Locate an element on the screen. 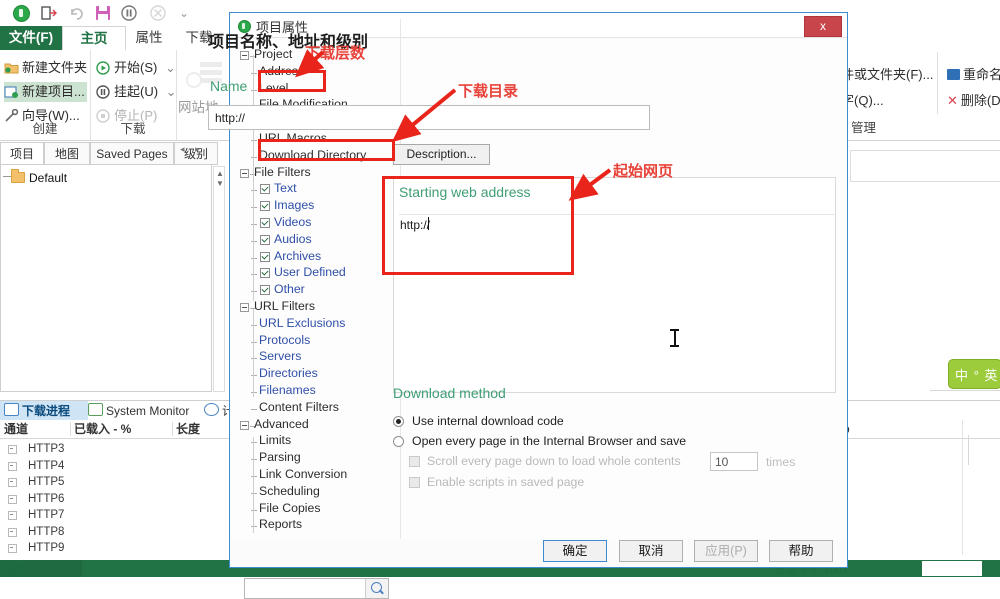 The width and height of the screenshot is (1000, 599). tree-item-servers: Servers is located at coordinates (280, 356).